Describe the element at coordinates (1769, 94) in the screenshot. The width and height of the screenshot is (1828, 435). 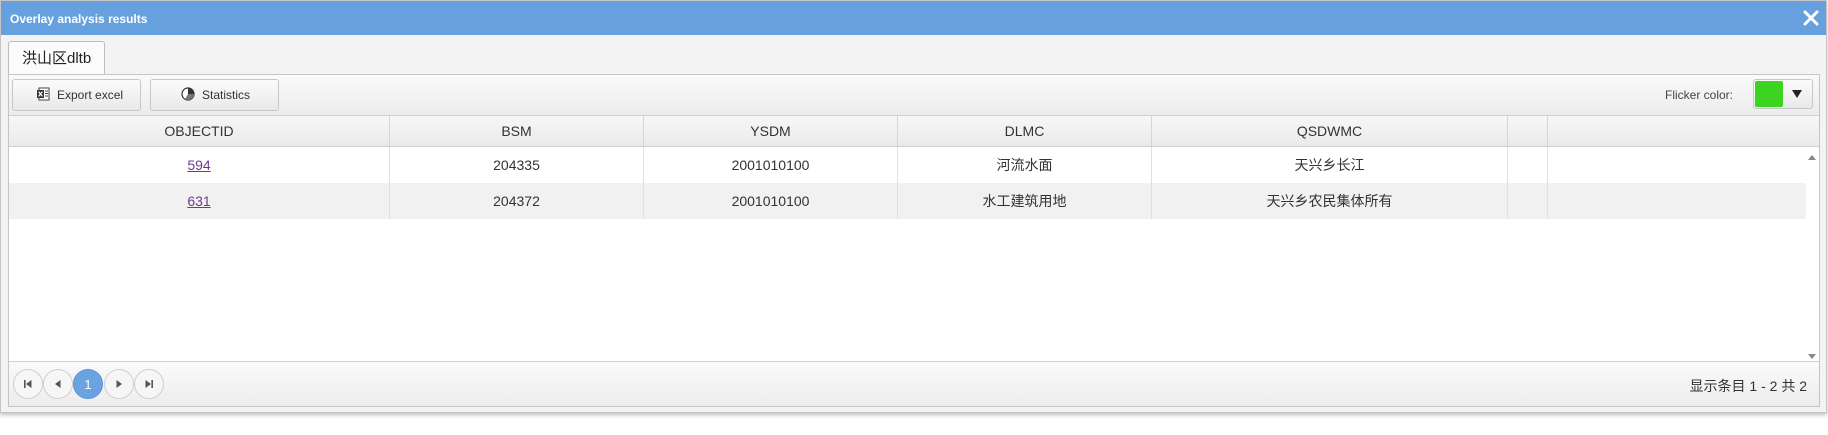
I see `flicker-color-swatch` at that location.